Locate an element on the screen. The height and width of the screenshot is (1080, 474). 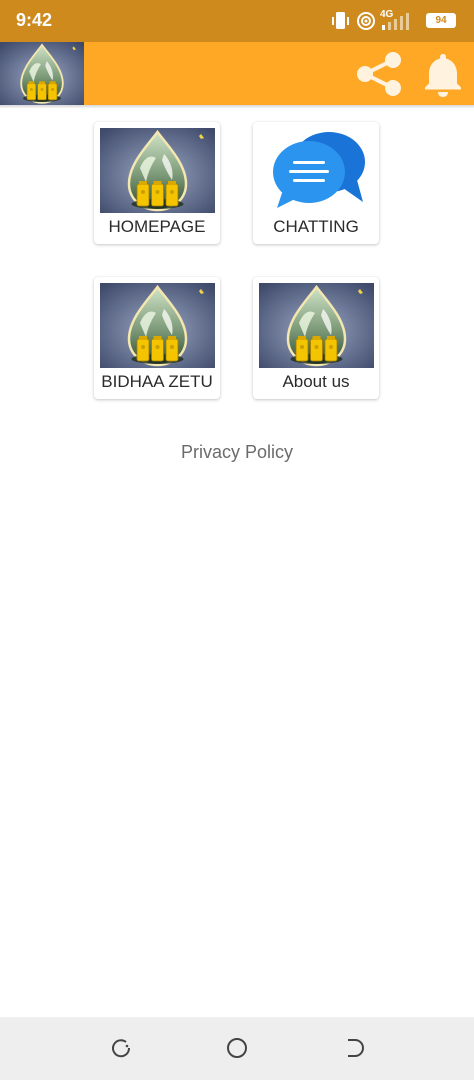
chat-bubbles-icon is located at coordinates (319, 170).